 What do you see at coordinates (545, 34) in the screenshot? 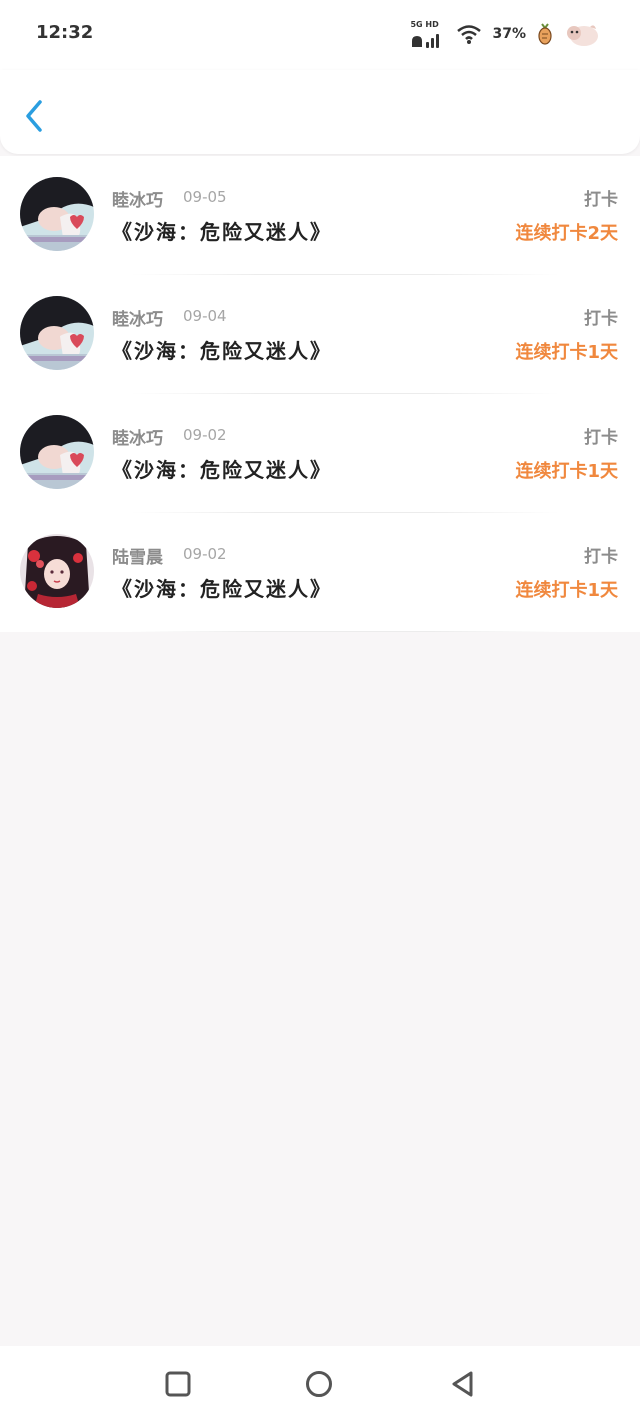
I see `carrot-icon` at bounding box center [545, 34].